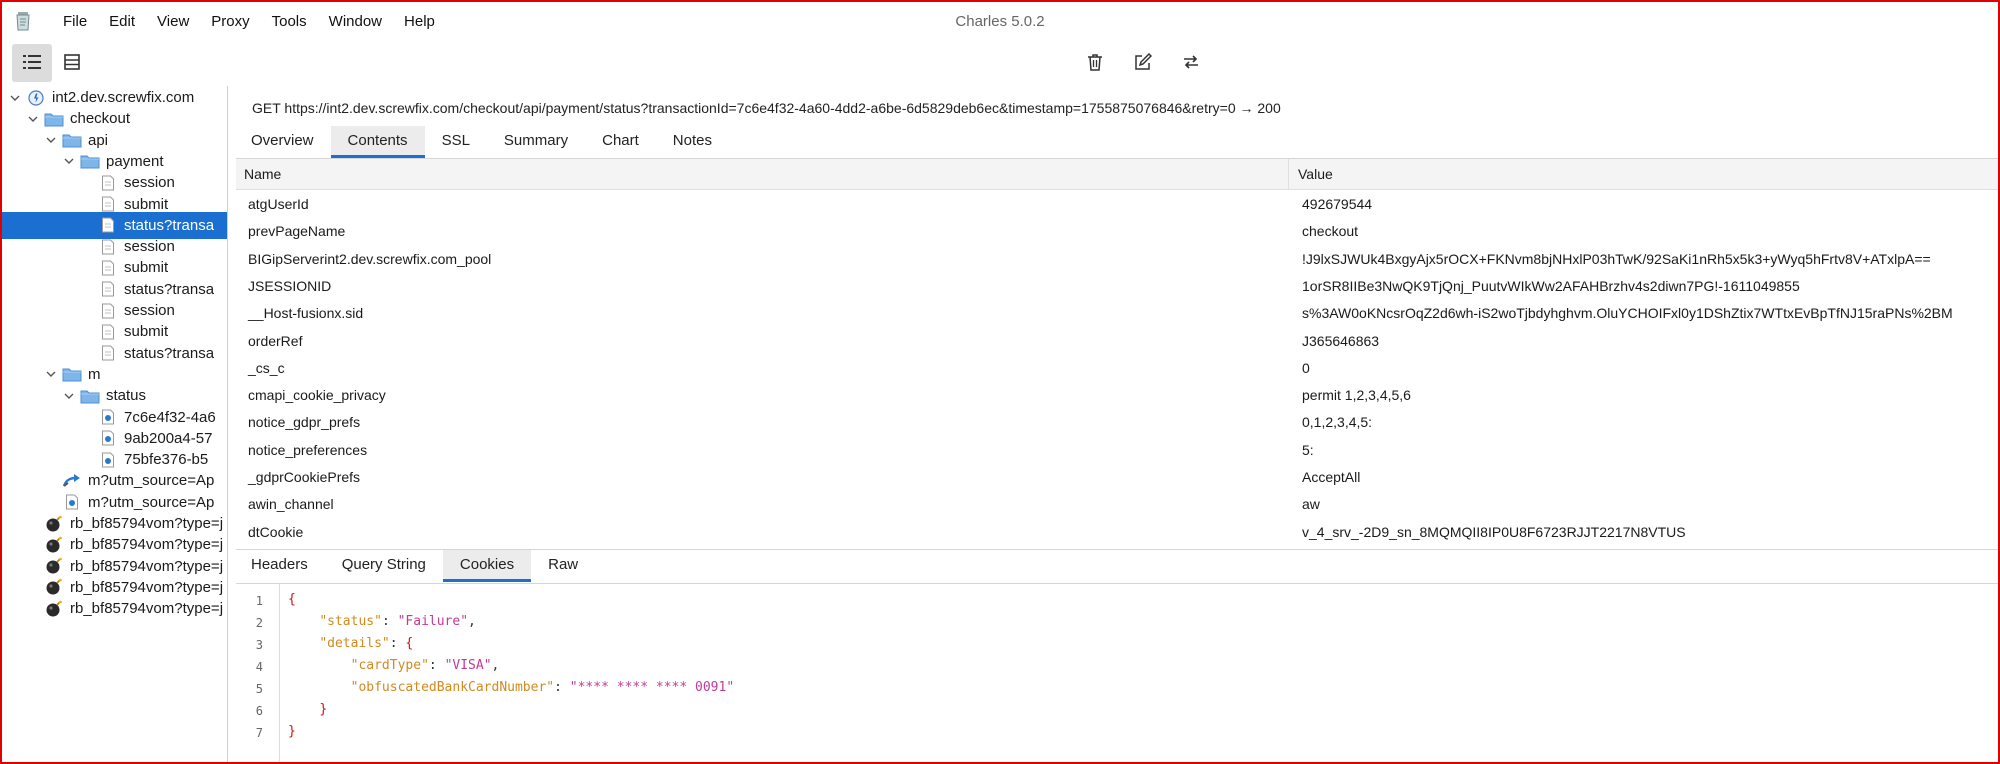 The width and height of the screenshot is (2000, 764). I want to click on tree-item-rb-bf85794vom-type-j: rb_bf85794vom?type=j, so click(114, 608).